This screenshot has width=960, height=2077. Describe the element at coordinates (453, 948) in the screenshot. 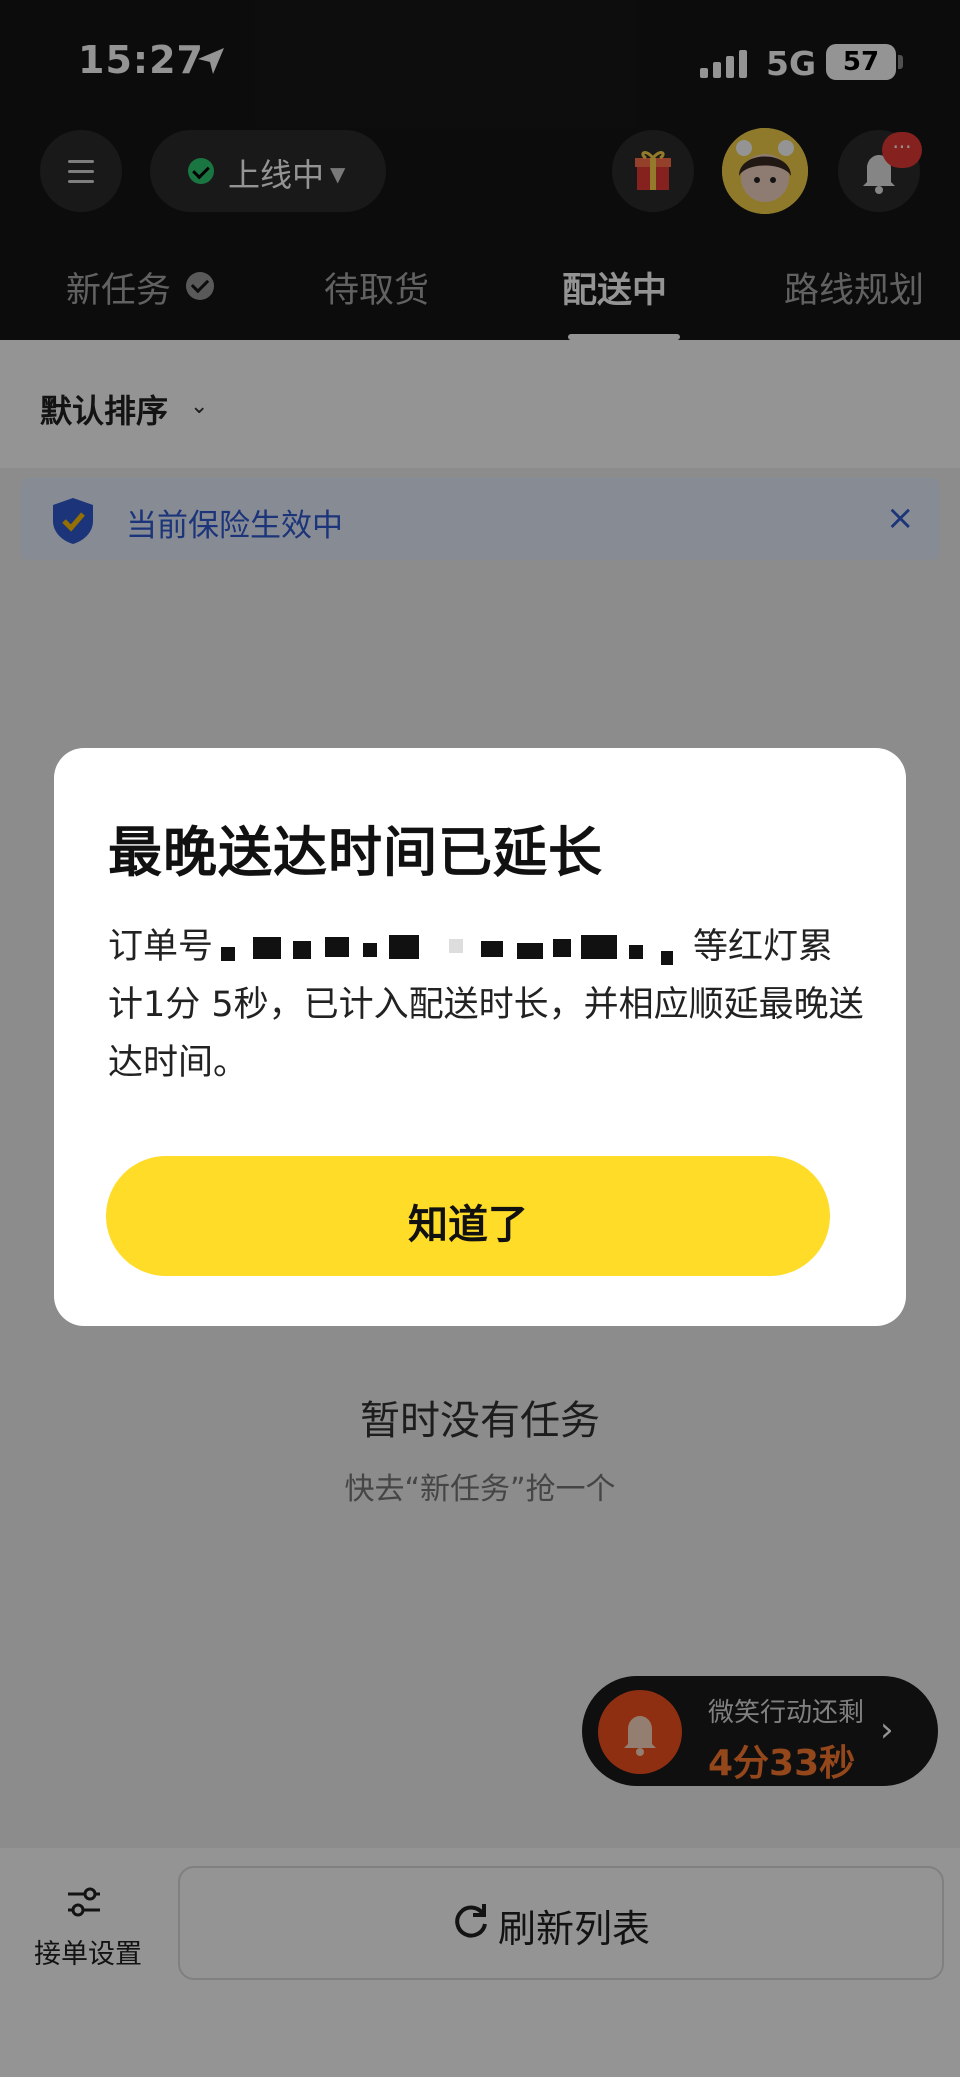

I see `redacted-order-number` at that location.